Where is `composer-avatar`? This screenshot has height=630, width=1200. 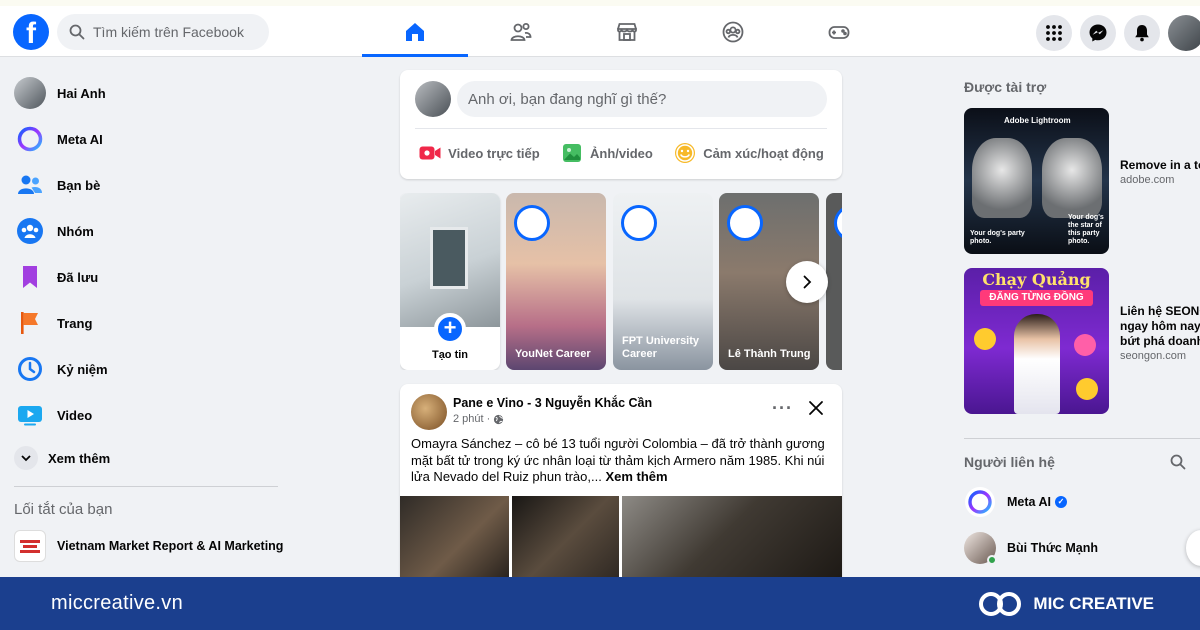 composer-avatar is located at coordinates (433, 99).